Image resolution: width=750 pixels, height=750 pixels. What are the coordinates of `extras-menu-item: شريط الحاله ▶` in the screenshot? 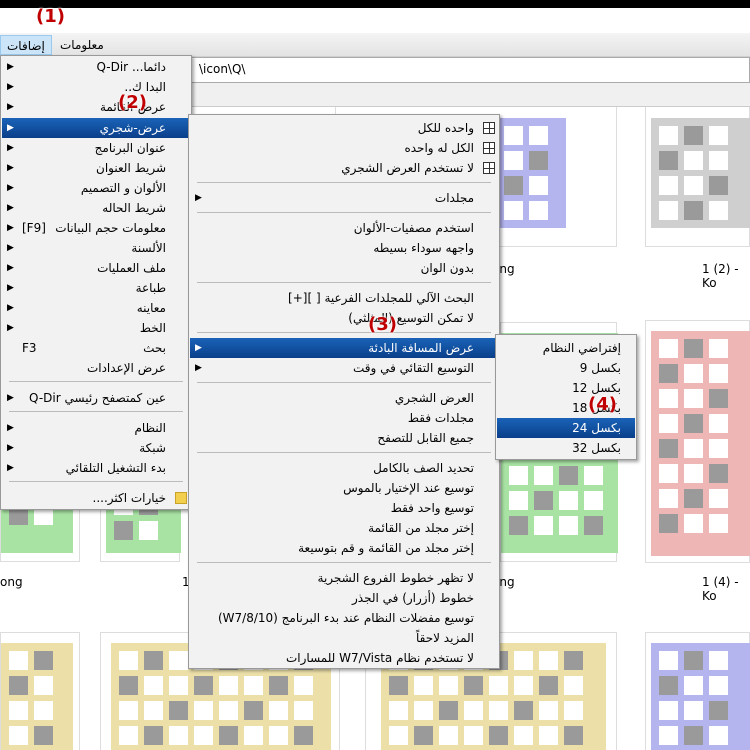 It's located at (96, 208).